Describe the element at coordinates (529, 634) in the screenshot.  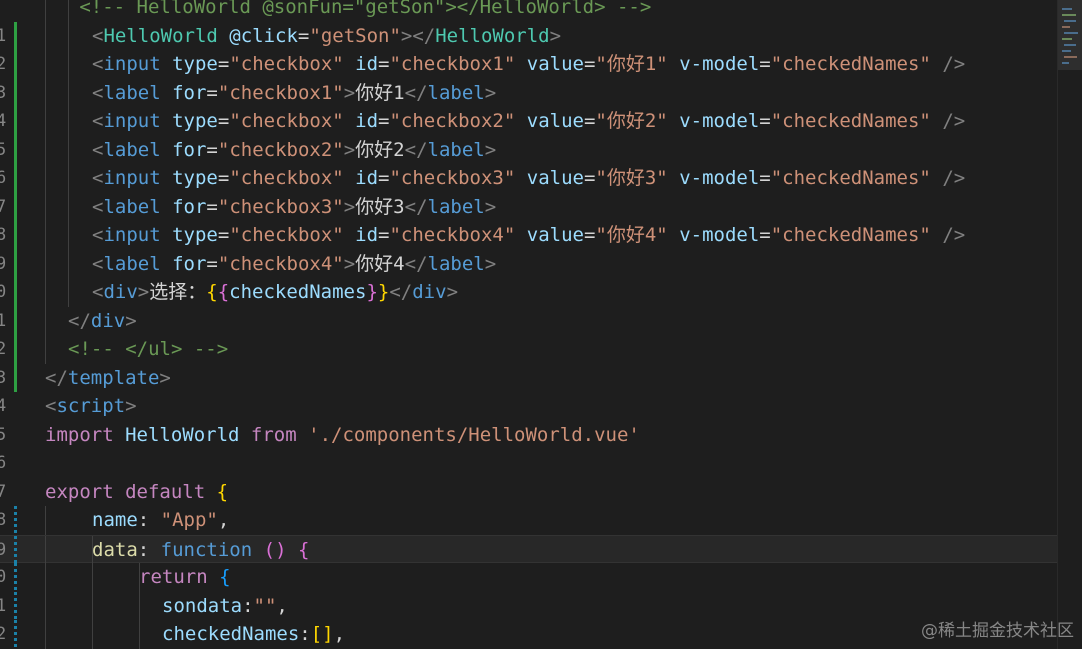
I see `code-line: 2 checkedNames:[],` at that location.